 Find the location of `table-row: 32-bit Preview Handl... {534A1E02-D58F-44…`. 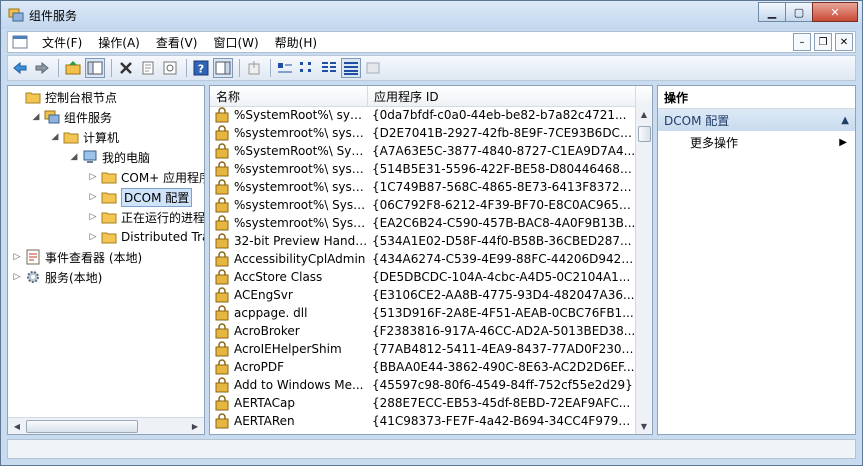

table-row: 32-bit Preview Handl... {534A1E02-D58F-44… is located at coordinates (423, 241).